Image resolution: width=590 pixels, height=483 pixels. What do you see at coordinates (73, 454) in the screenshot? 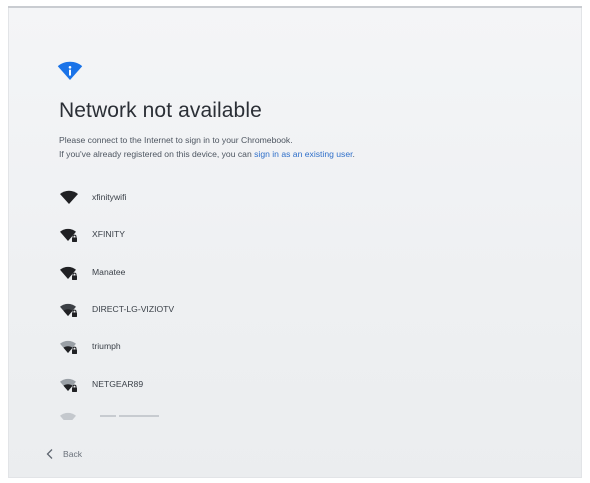
I see `back-button-label: Back` at bounding box center [73, 454].